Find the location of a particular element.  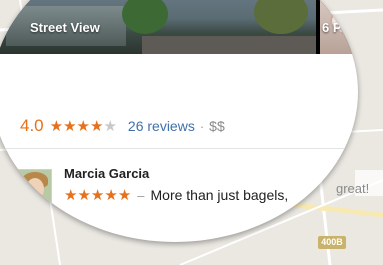

rating-value: 4.0 is located at coordinates (32, 125).